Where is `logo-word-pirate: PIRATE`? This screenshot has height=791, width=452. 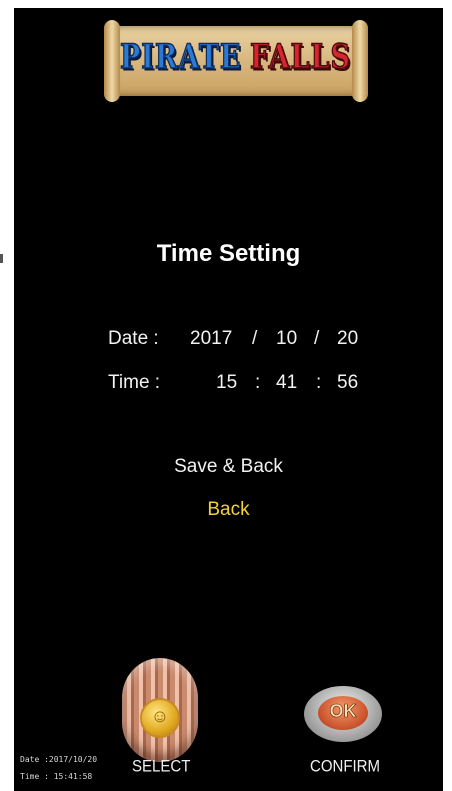 logo-word-pirate: PIRATE is located at coordinates (180, 57).